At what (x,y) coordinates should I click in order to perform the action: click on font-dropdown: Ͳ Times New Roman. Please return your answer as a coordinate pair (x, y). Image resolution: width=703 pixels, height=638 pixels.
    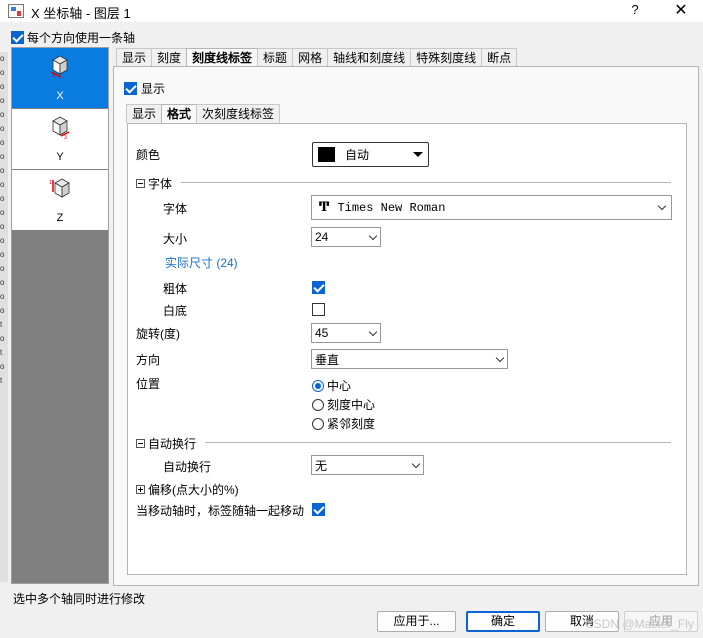
    Looking at the image, I should click on (491, 207).